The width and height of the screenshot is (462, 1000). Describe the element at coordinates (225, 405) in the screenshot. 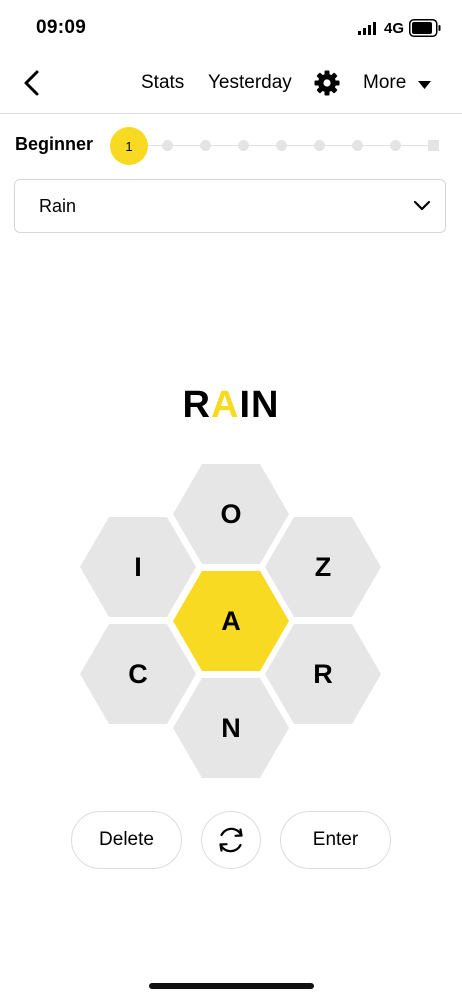

I see `current-word-center-letter: A` at that location.